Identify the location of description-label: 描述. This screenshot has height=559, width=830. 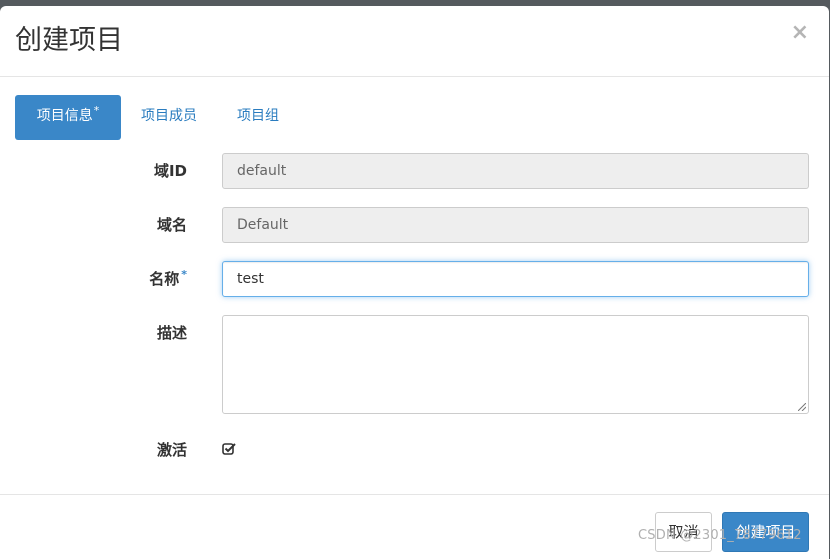
(171, 333).